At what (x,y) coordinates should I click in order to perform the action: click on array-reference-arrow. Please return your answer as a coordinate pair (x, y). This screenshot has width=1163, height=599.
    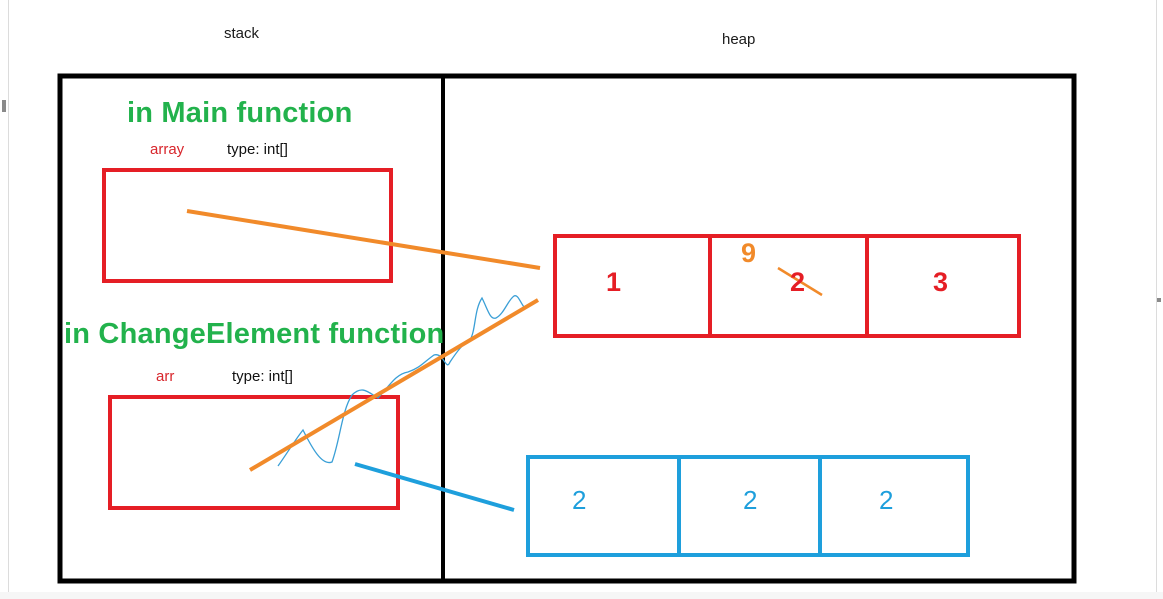
    Looking at the image, I should click on (363, 239).